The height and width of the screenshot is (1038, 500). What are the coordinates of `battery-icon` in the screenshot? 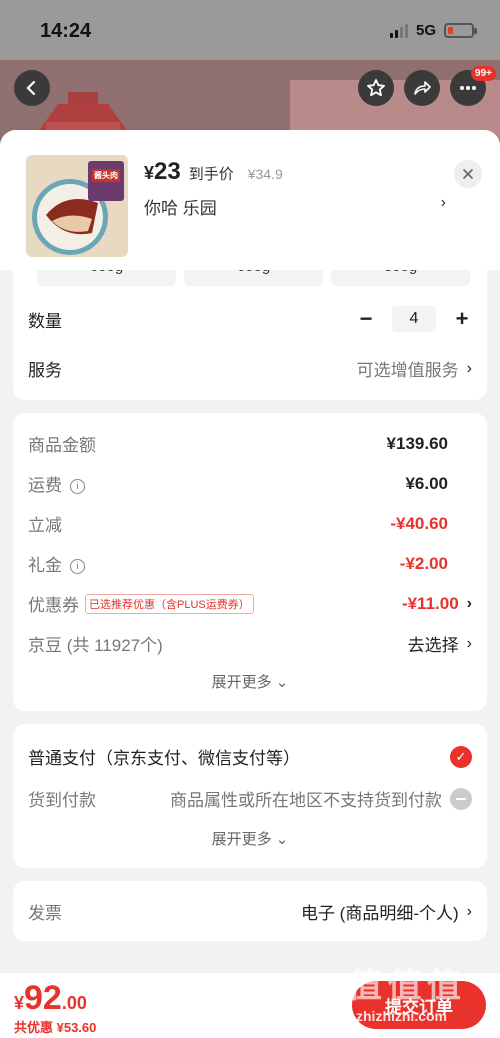 It's located at (460, 30).